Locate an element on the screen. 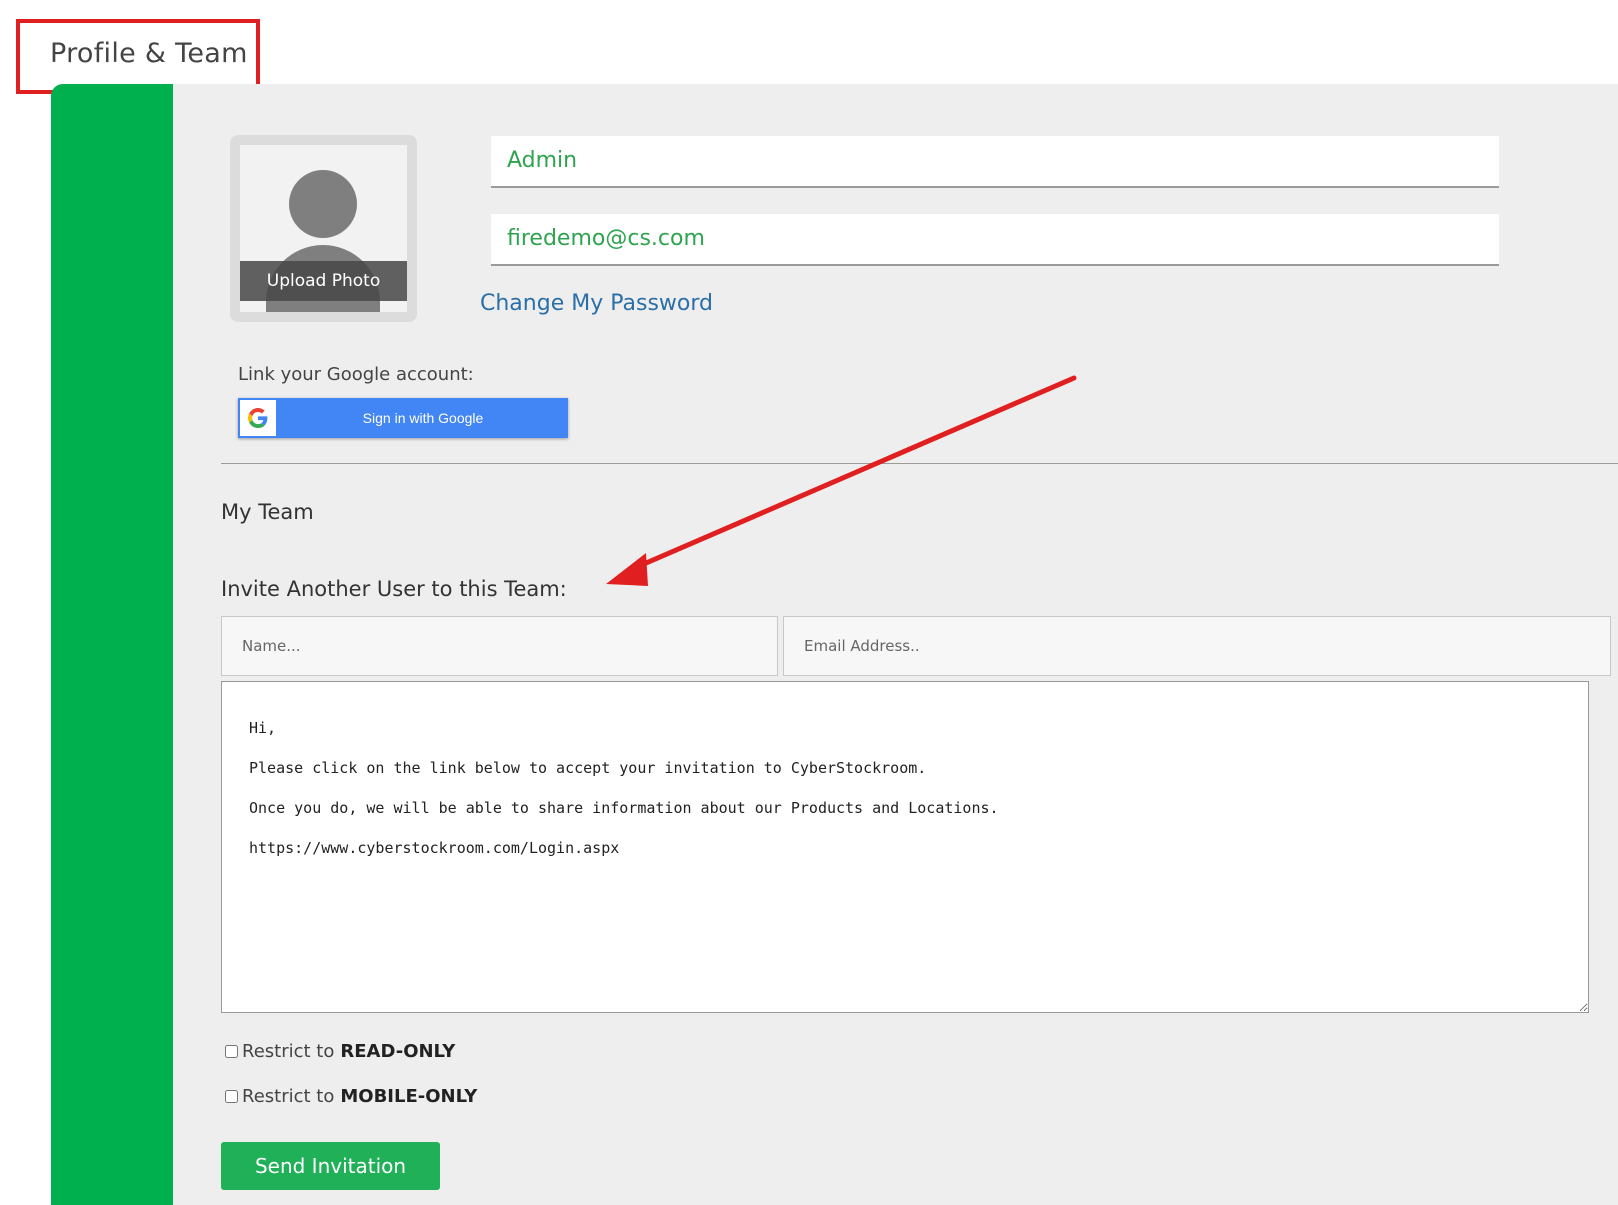  restrict-readonly-prefix: Restrict to is located at coordinates (288, 1051).